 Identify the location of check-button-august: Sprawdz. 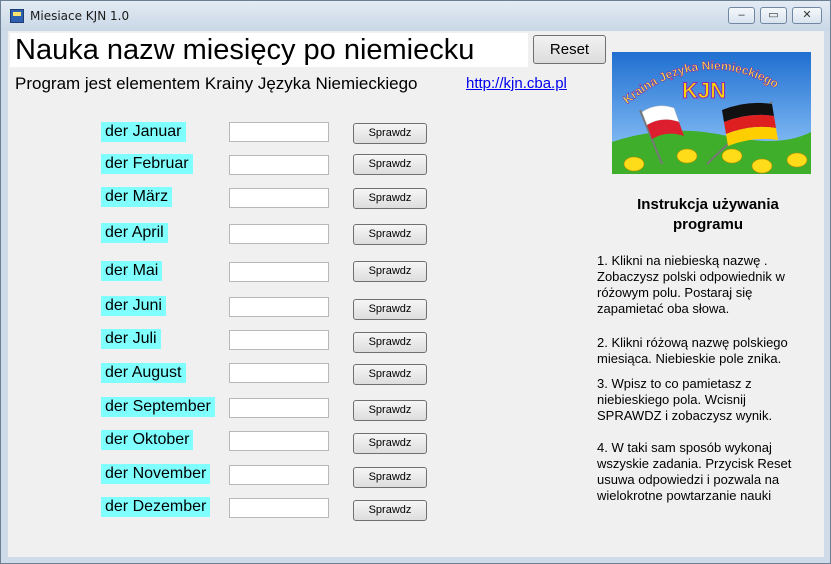
(390, 374).